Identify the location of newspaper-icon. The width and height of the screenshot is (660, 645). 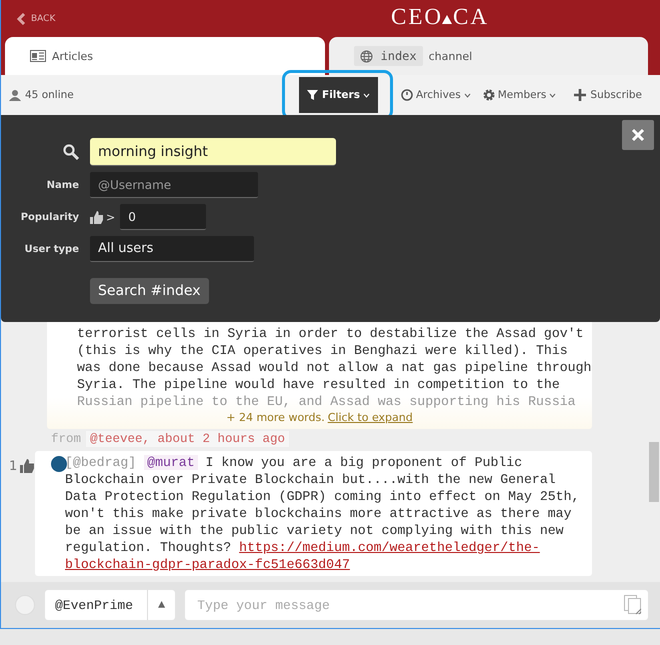
(38, 56).